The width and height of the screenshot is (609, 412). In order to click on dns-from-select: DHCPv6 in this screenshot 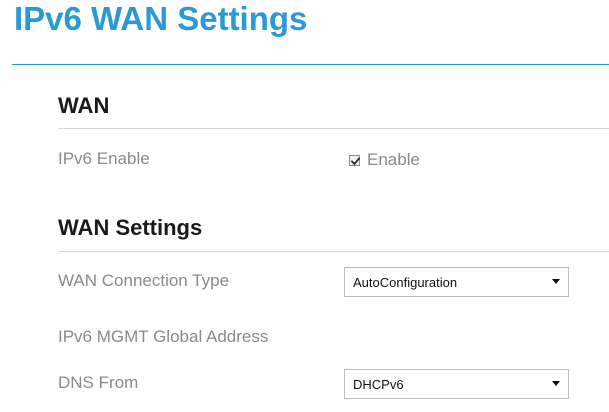, I will do `click(456, 384)`.